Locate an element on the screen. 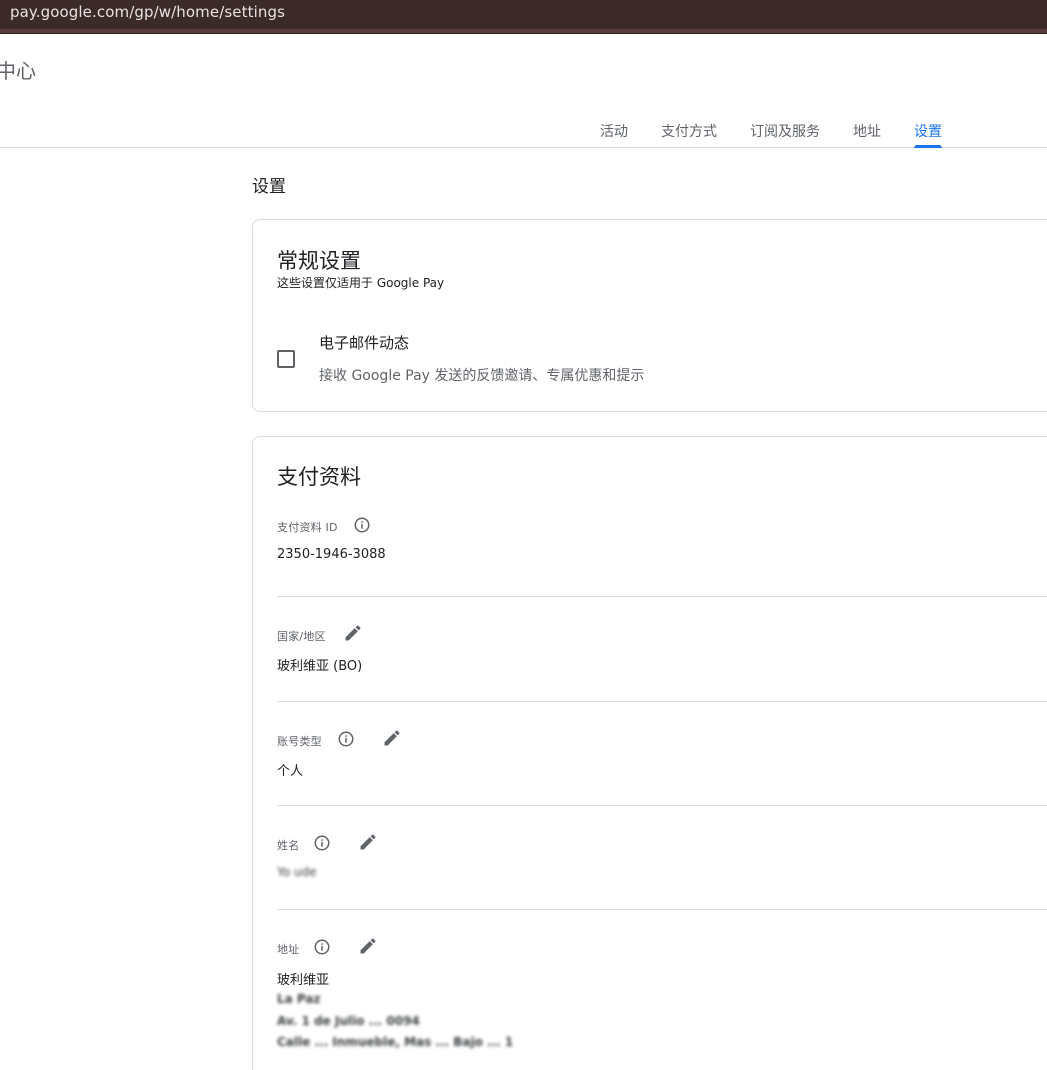 This screenshot has width=1047, height=1070. payment-profile-title: 支付资料 is located at coordinates (319, 477).